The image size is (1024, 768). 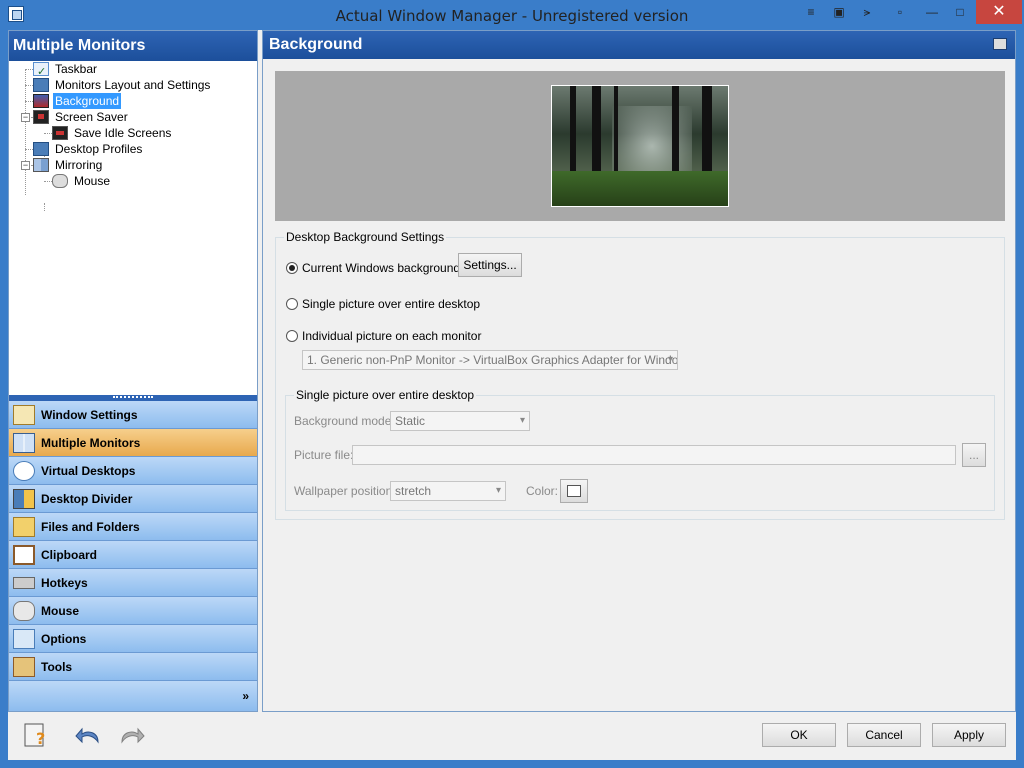 What do you see at coordinates (344, 421) in the screenshot?
I see `background-mode-label: Background mode:` at bounding box center [344, 421].